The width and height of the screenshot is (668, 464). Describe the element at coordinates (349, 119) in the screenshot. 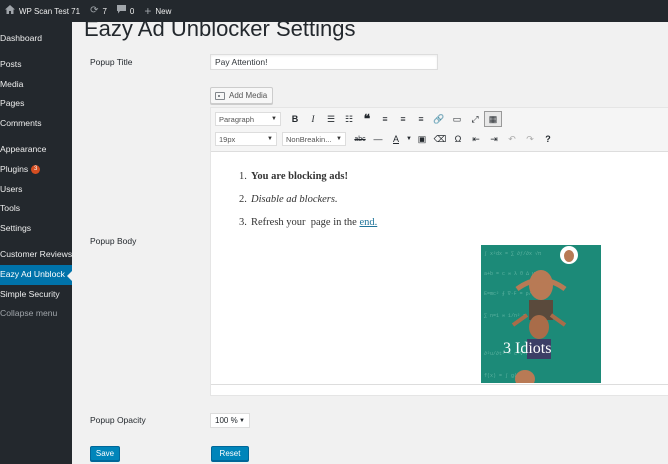

I see `numbered-list-icon: ☷` at that location.